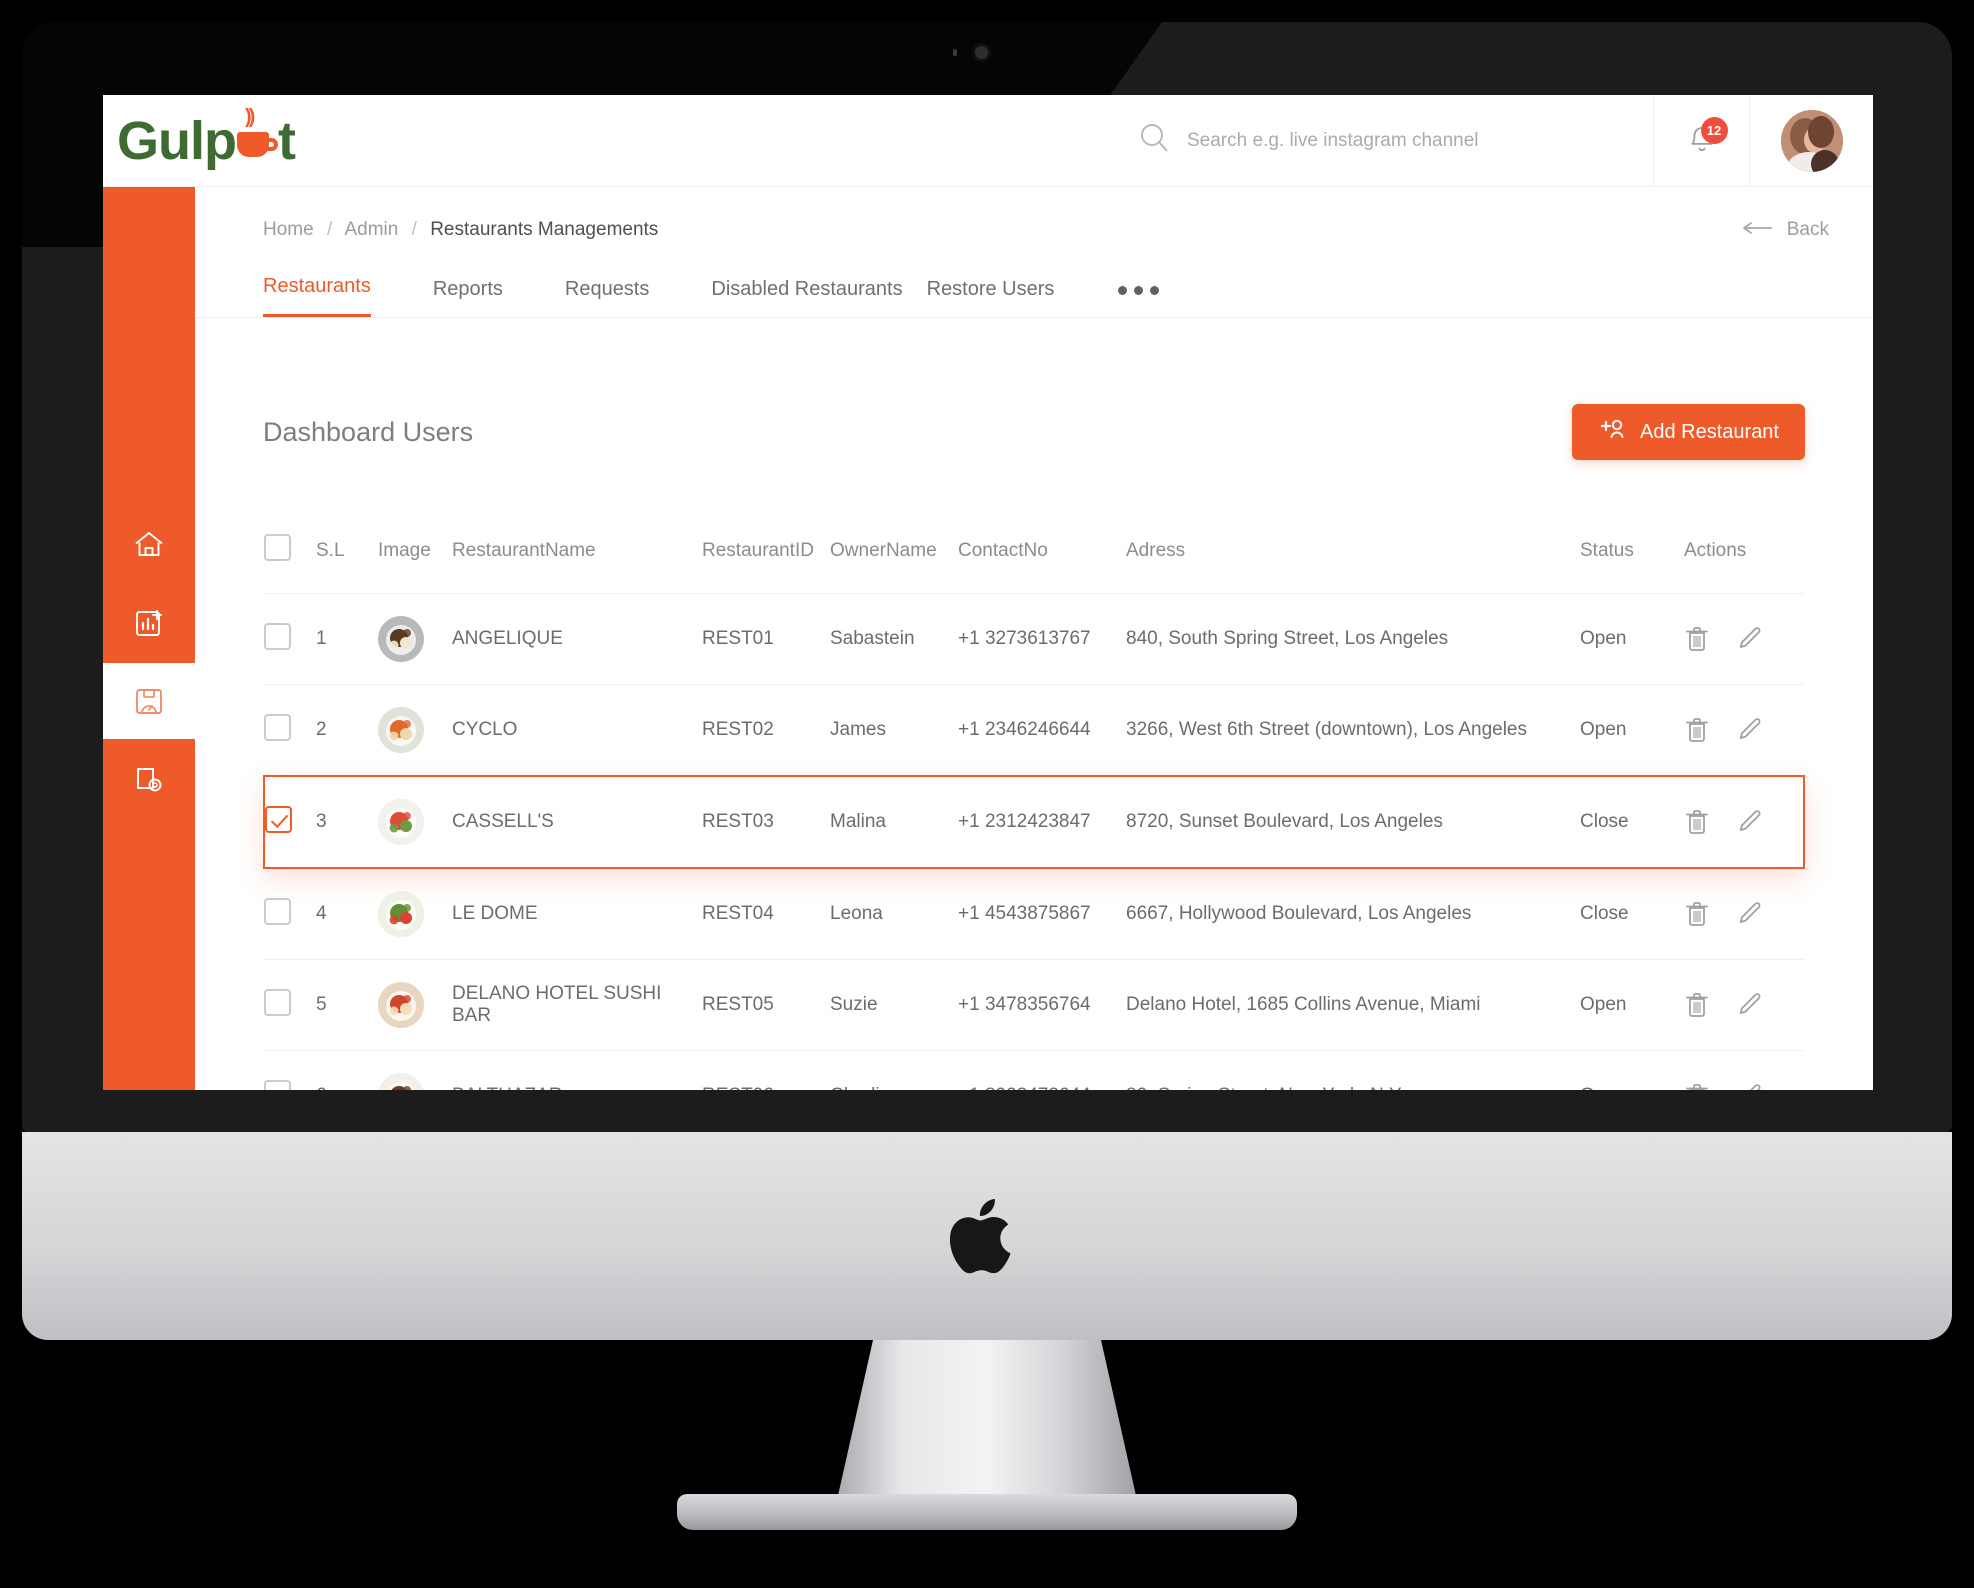 Image resolution: width=1974 pixels, height=1588 pixels. What do you see at coordinates (981, 52) in the screenshot?
I see `webcam-icon` at bounding box center [981, 52].